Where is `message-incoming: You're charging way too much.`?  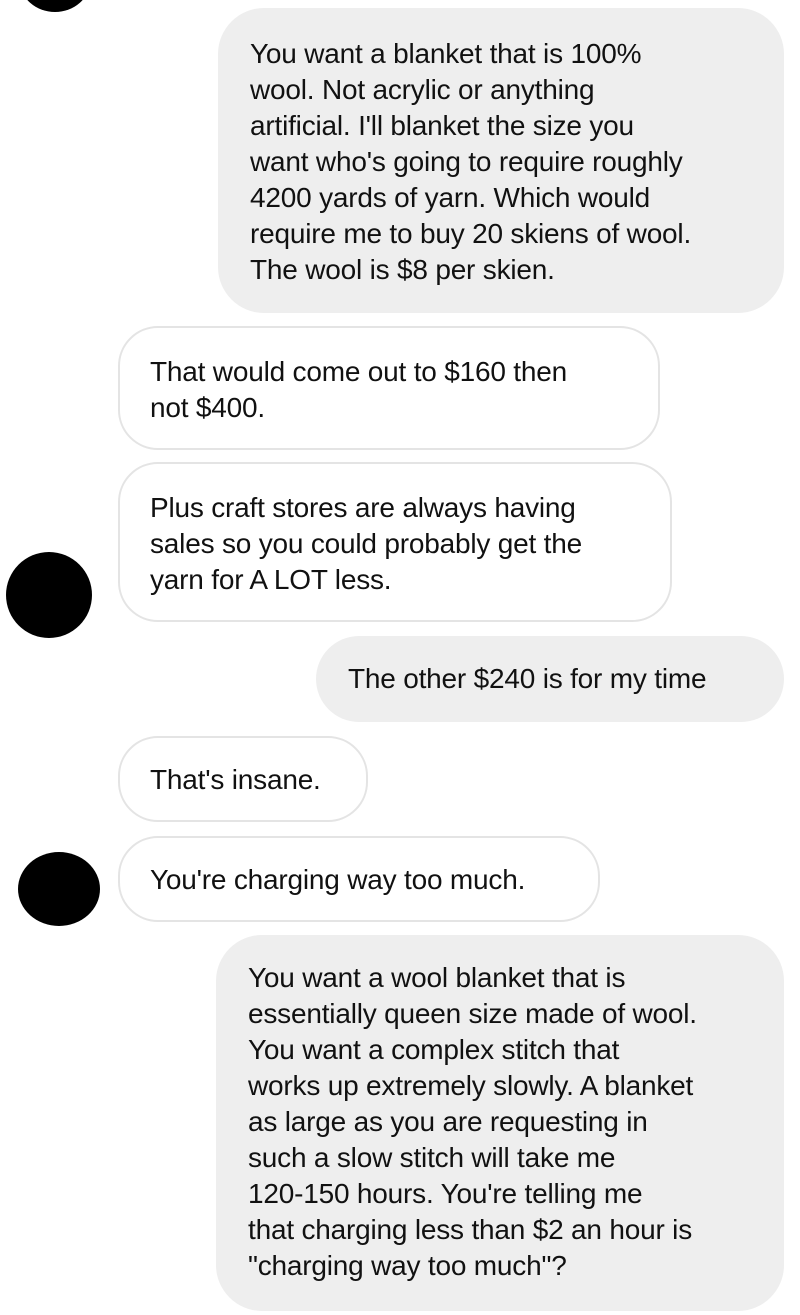 message-incoming: You're charging way too much. is located at coordinates (359, 879).